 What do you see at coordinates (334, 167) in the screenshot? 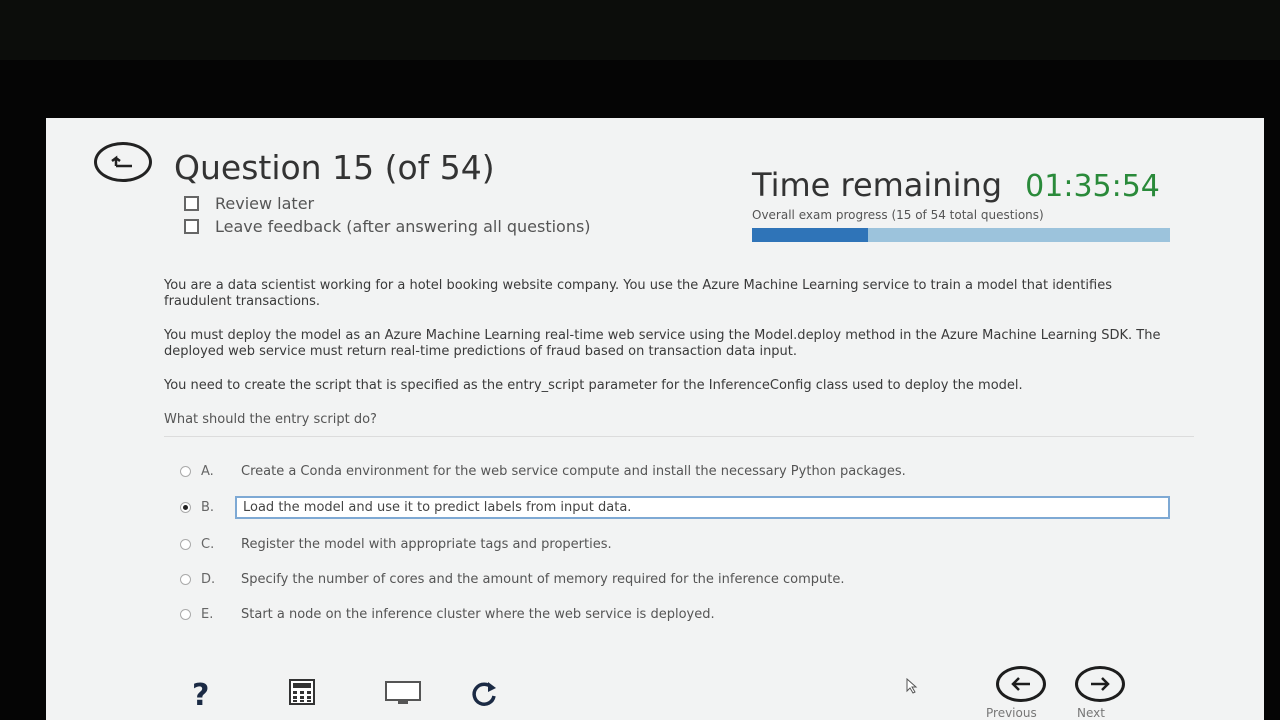
I see `question-title: Question 15 (of 54)` at bounding box center [334, 167].